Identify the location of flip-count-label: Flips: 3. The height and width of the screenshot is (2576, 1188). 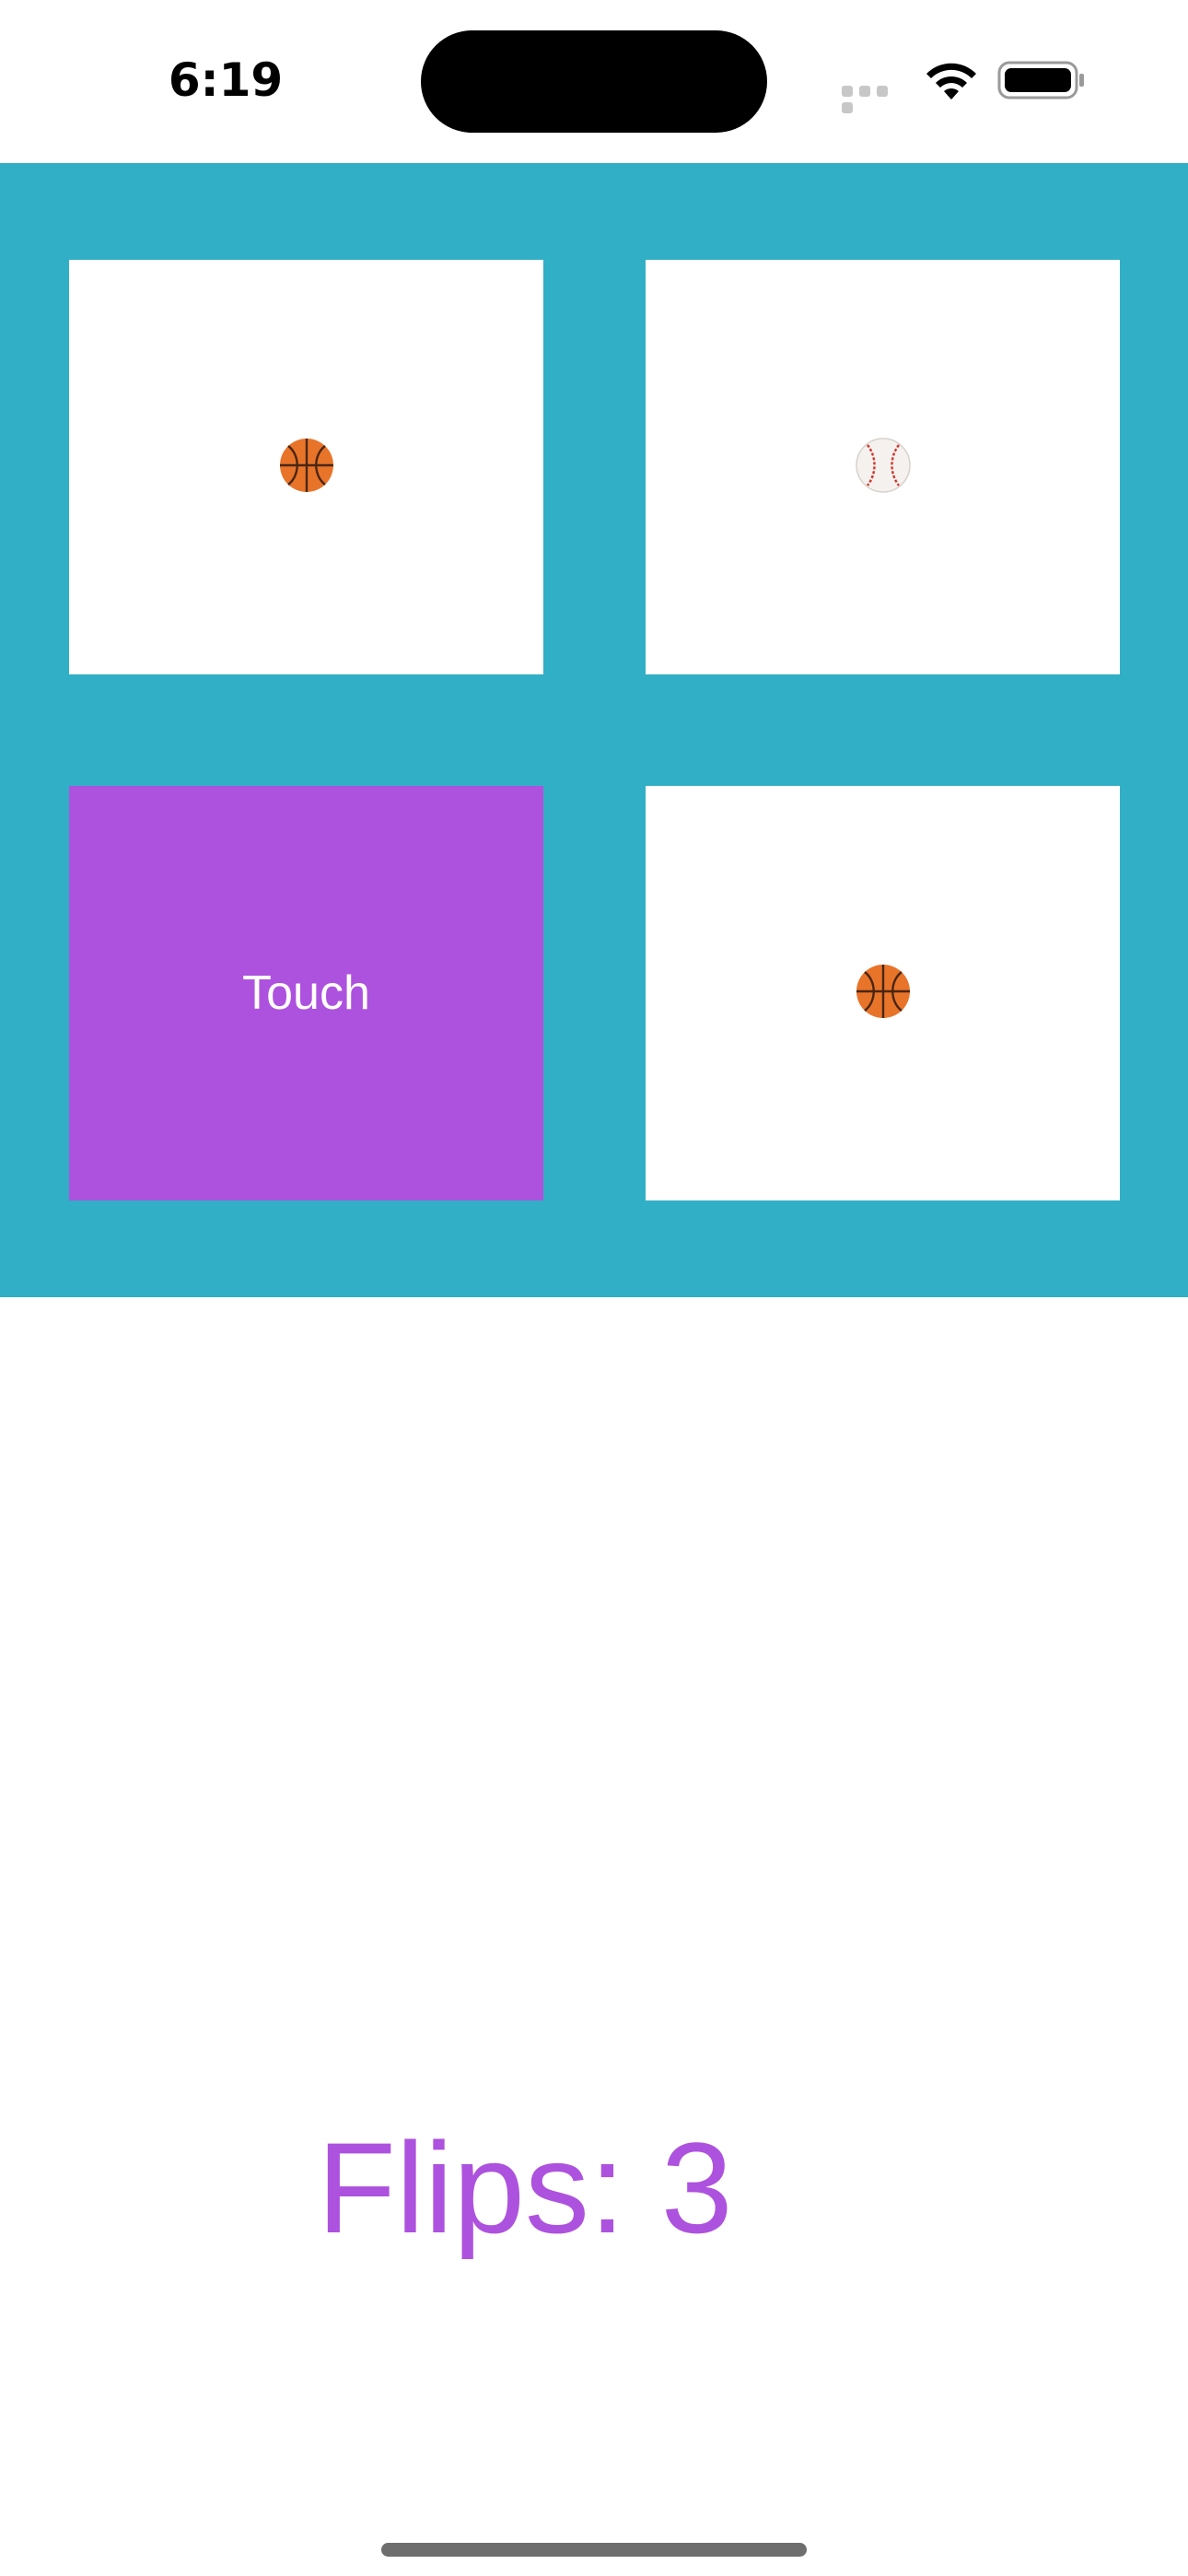
(525, 2187).